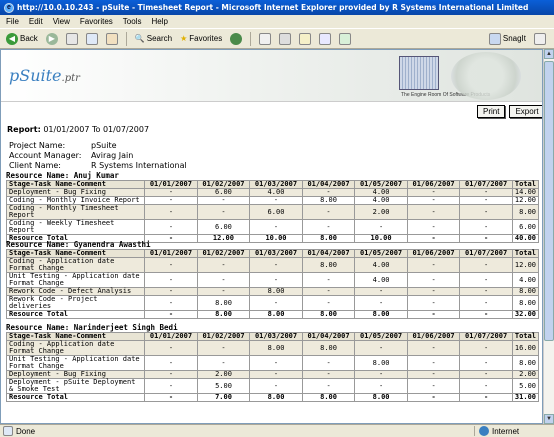 The image size is (554, 437). Describe the element at coordinates (9, 7) in the screenshot. I see `ie-icon: e` at that location.